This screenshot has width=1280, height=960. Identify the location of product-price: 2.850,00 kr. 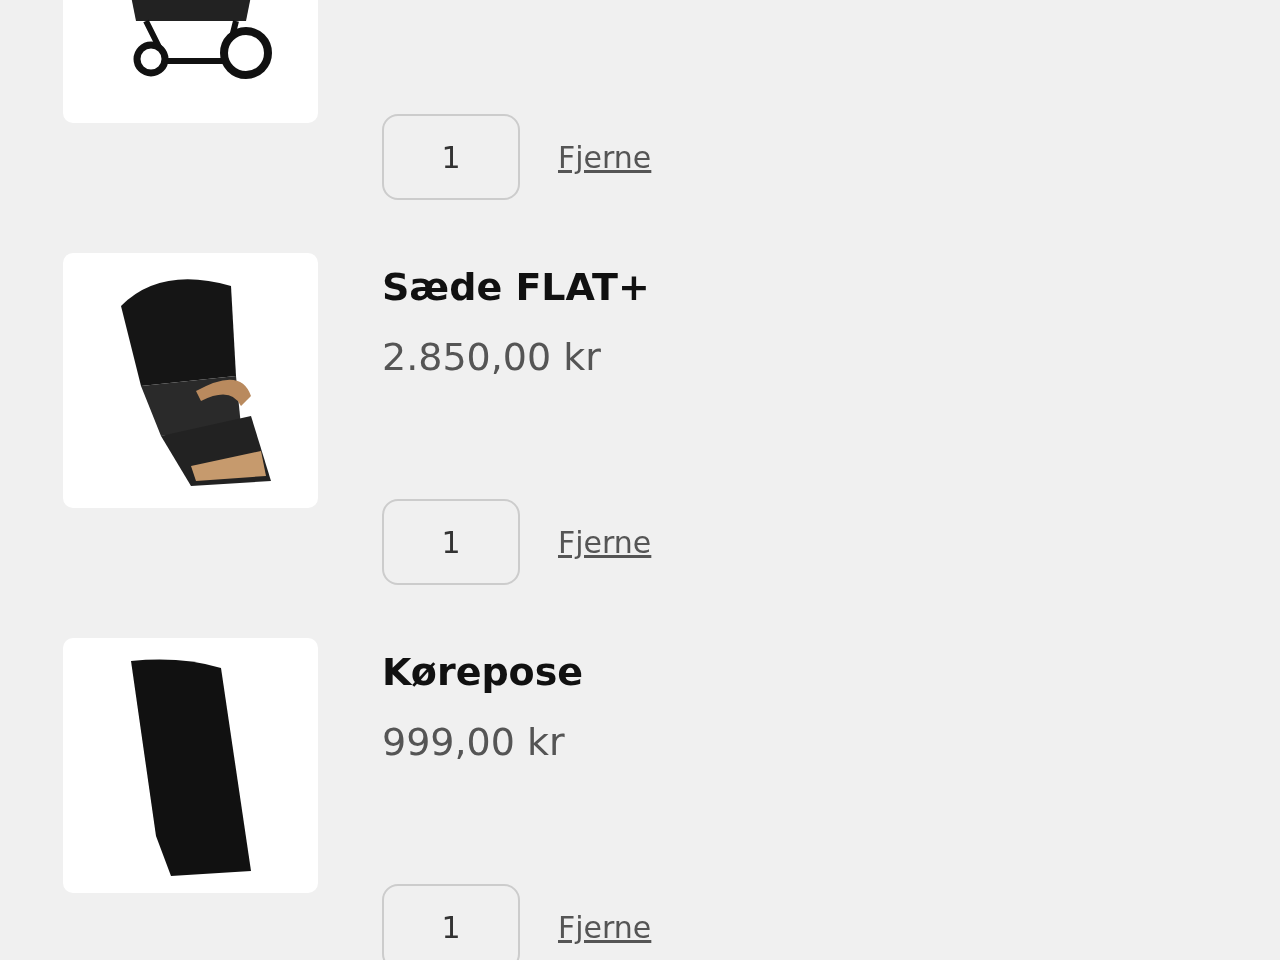
(492, 357).